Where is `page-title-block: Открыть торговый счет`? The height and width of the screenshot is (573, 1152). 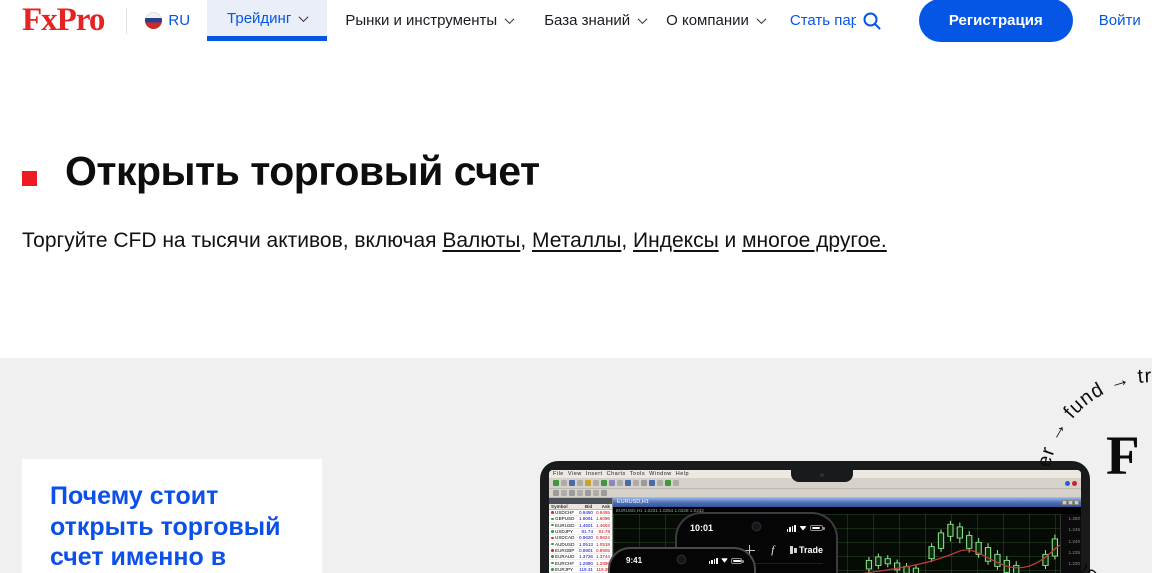
page-title-block: Открыть торговый счет is located at coordinates (281, 171).